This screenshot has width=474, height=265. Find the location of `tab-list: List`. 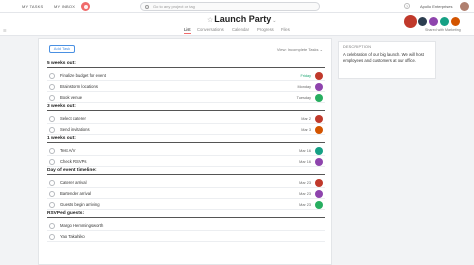

tab-list: List is located at coordinates (187, 30).